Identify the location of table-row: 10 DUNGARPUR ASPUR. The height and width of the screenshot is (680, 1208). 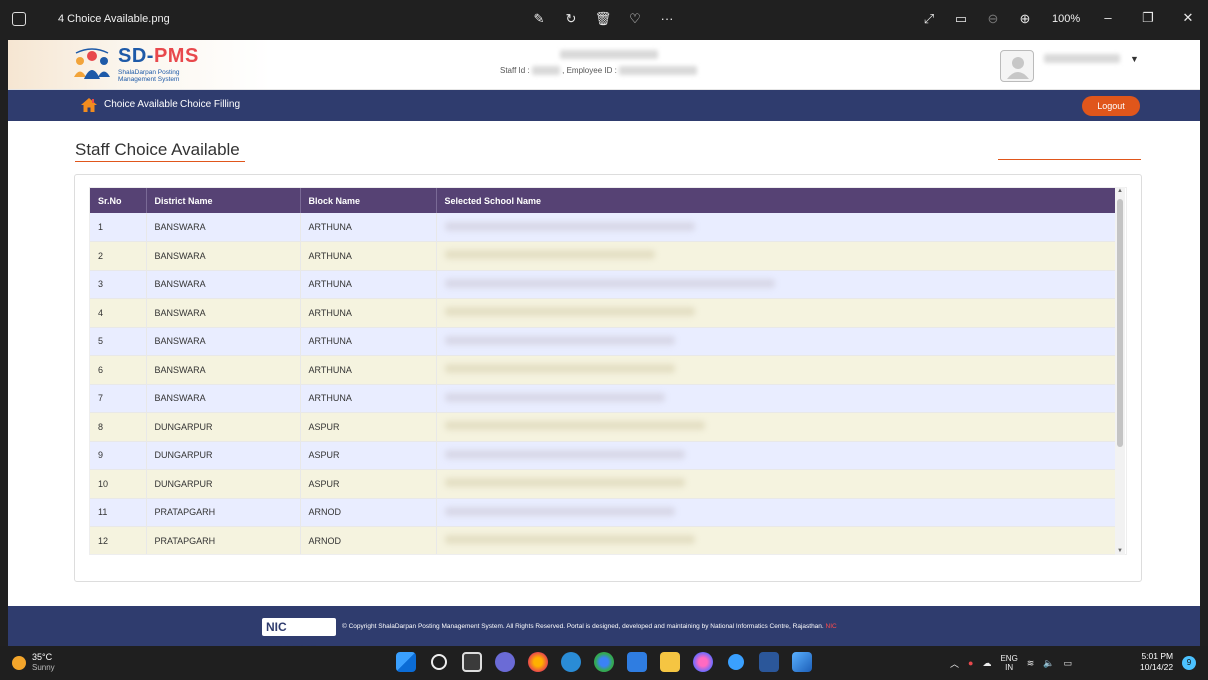
(606, 484).